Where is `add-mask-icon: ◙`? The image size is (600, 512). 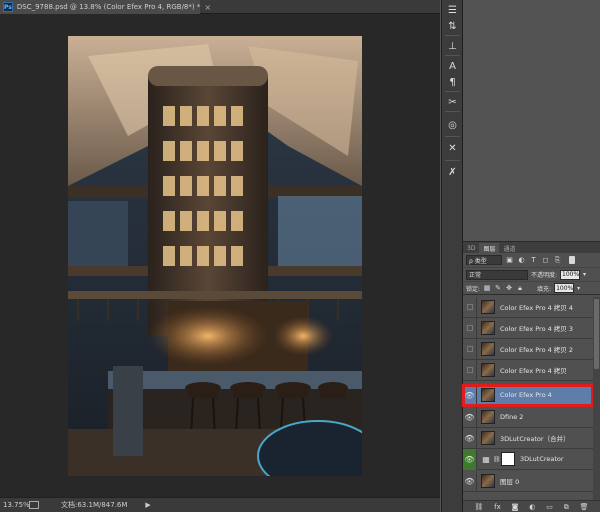 add-mask-icon: ◙ is located at coordinates (515, 507).